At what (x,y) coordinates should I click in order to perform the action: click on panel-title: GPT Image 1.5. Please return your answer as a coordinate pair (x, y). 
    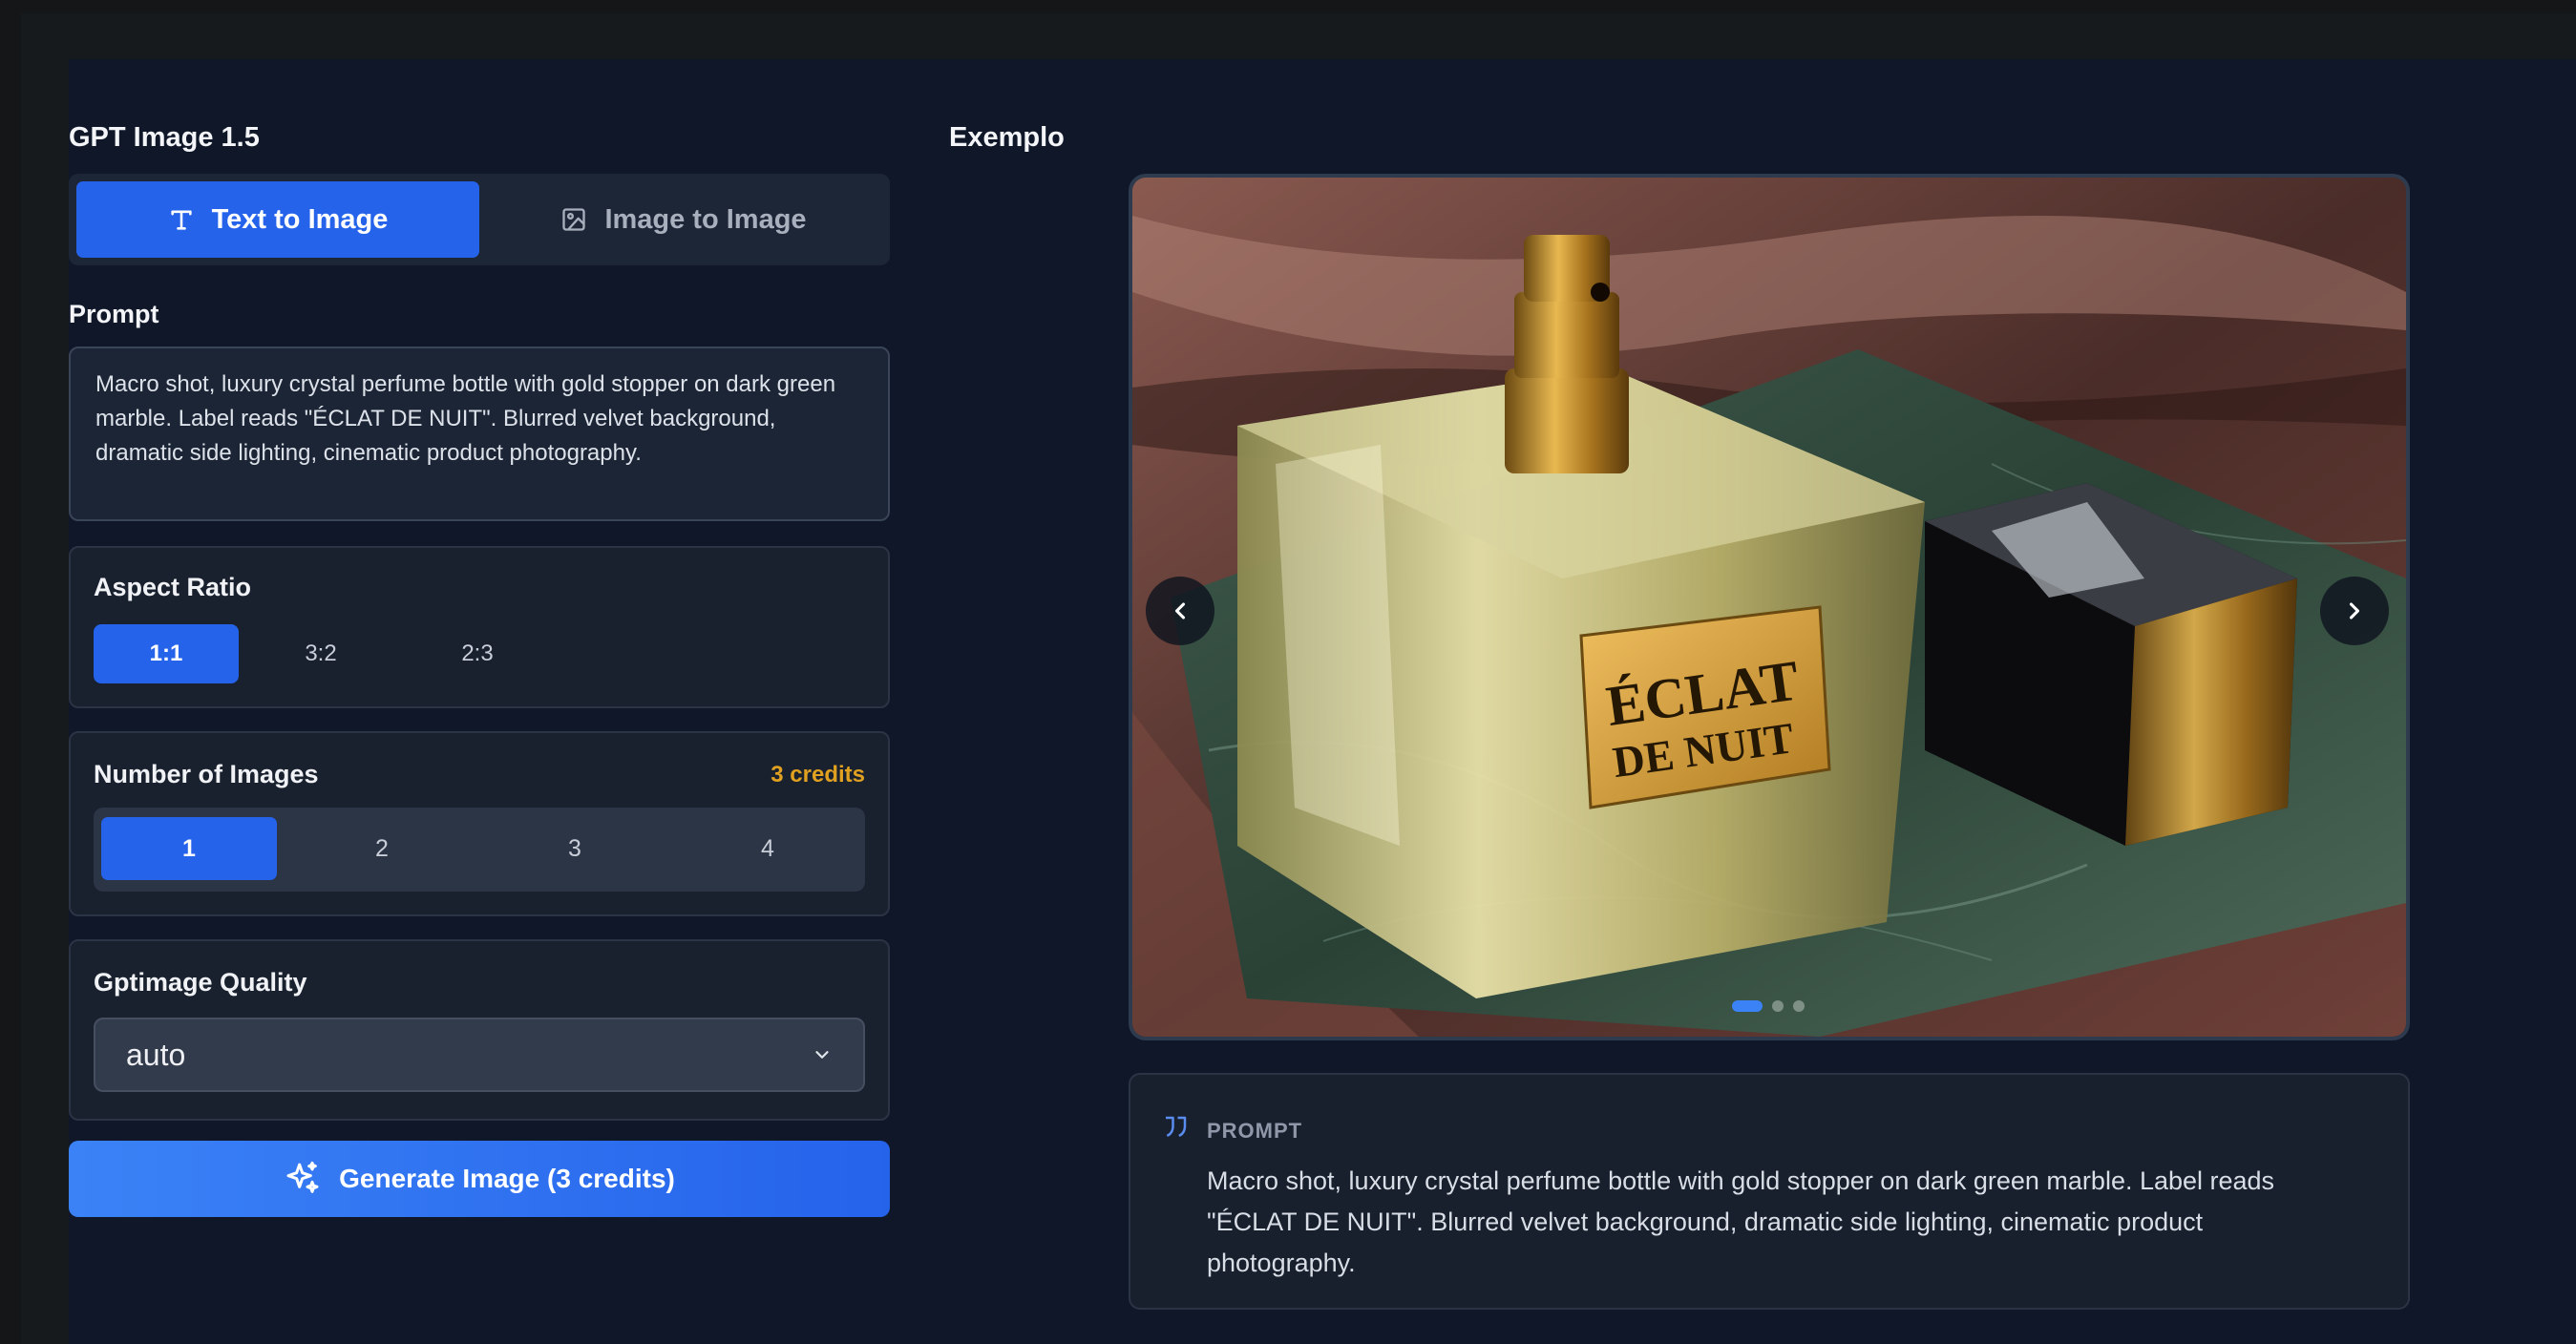
    Looking at the image, I should click on (164, 138).